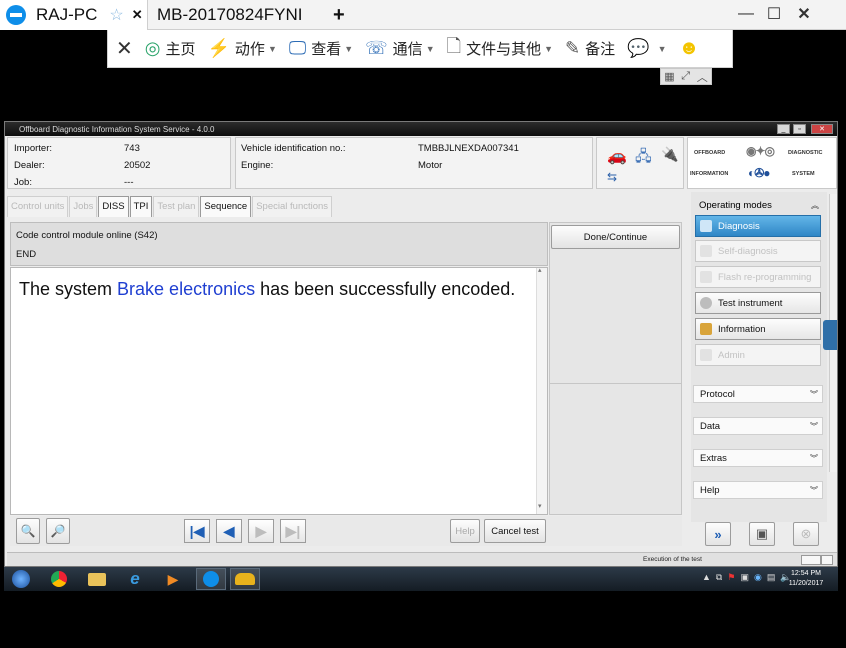 This screenshot has height=648, width=846. I want to click on start-button, so click(21, 579).